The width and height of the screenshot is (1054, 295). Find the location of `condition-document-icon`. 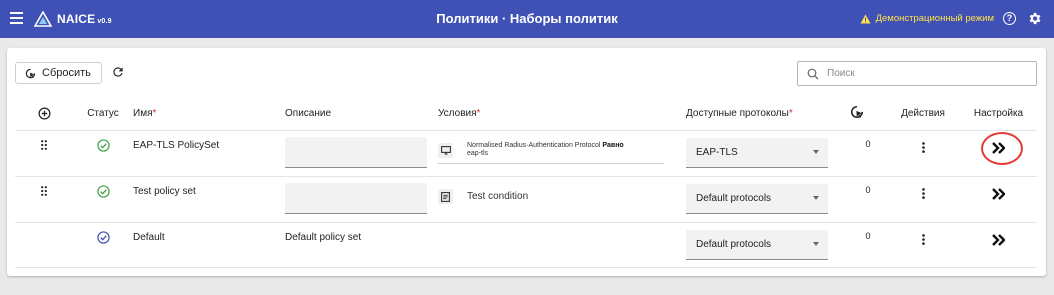

condition-document-icon is located at coordinates (445, 196).